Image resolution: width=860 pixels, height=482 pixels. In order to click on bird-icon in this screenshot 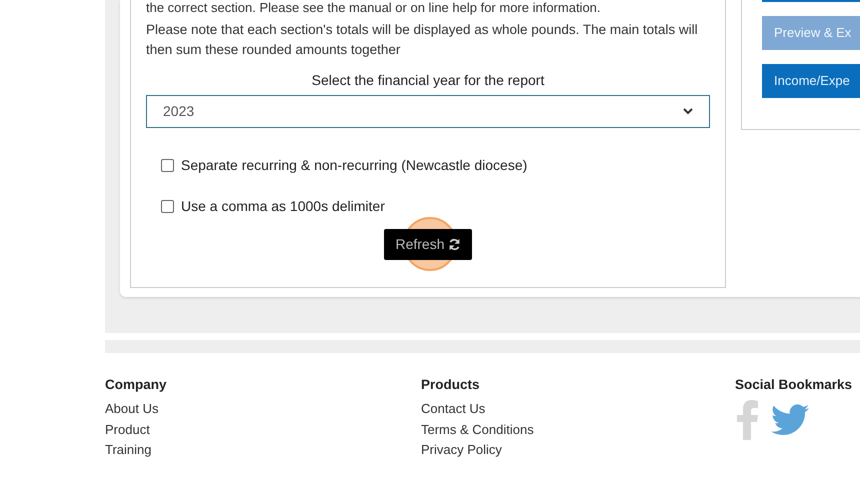, I will do `click(790, 420)`.